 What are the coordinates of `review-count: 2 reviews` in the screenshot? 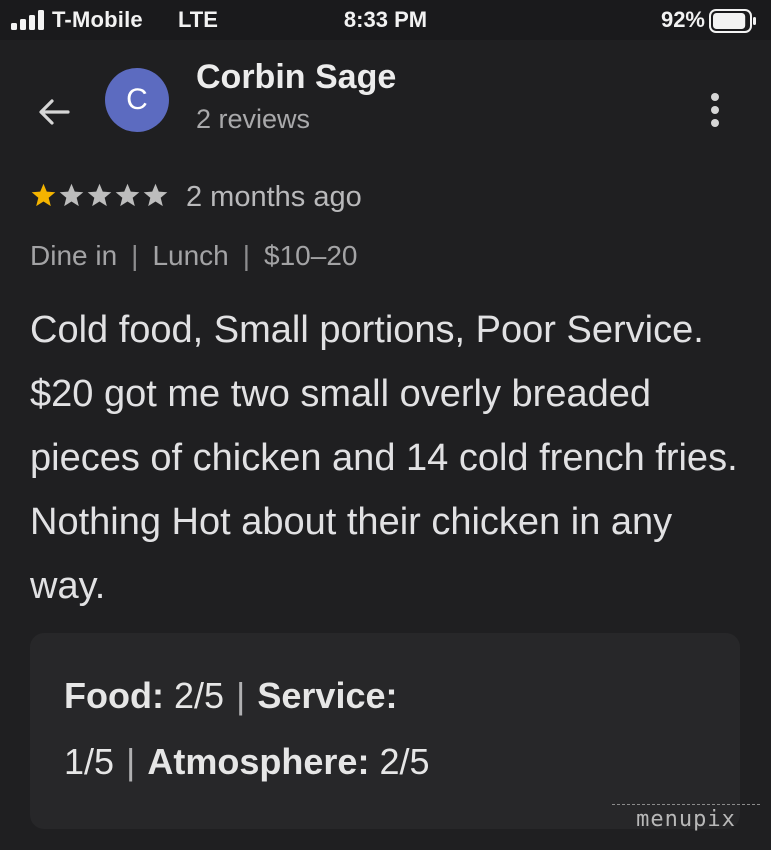 It's located at (253, 119).